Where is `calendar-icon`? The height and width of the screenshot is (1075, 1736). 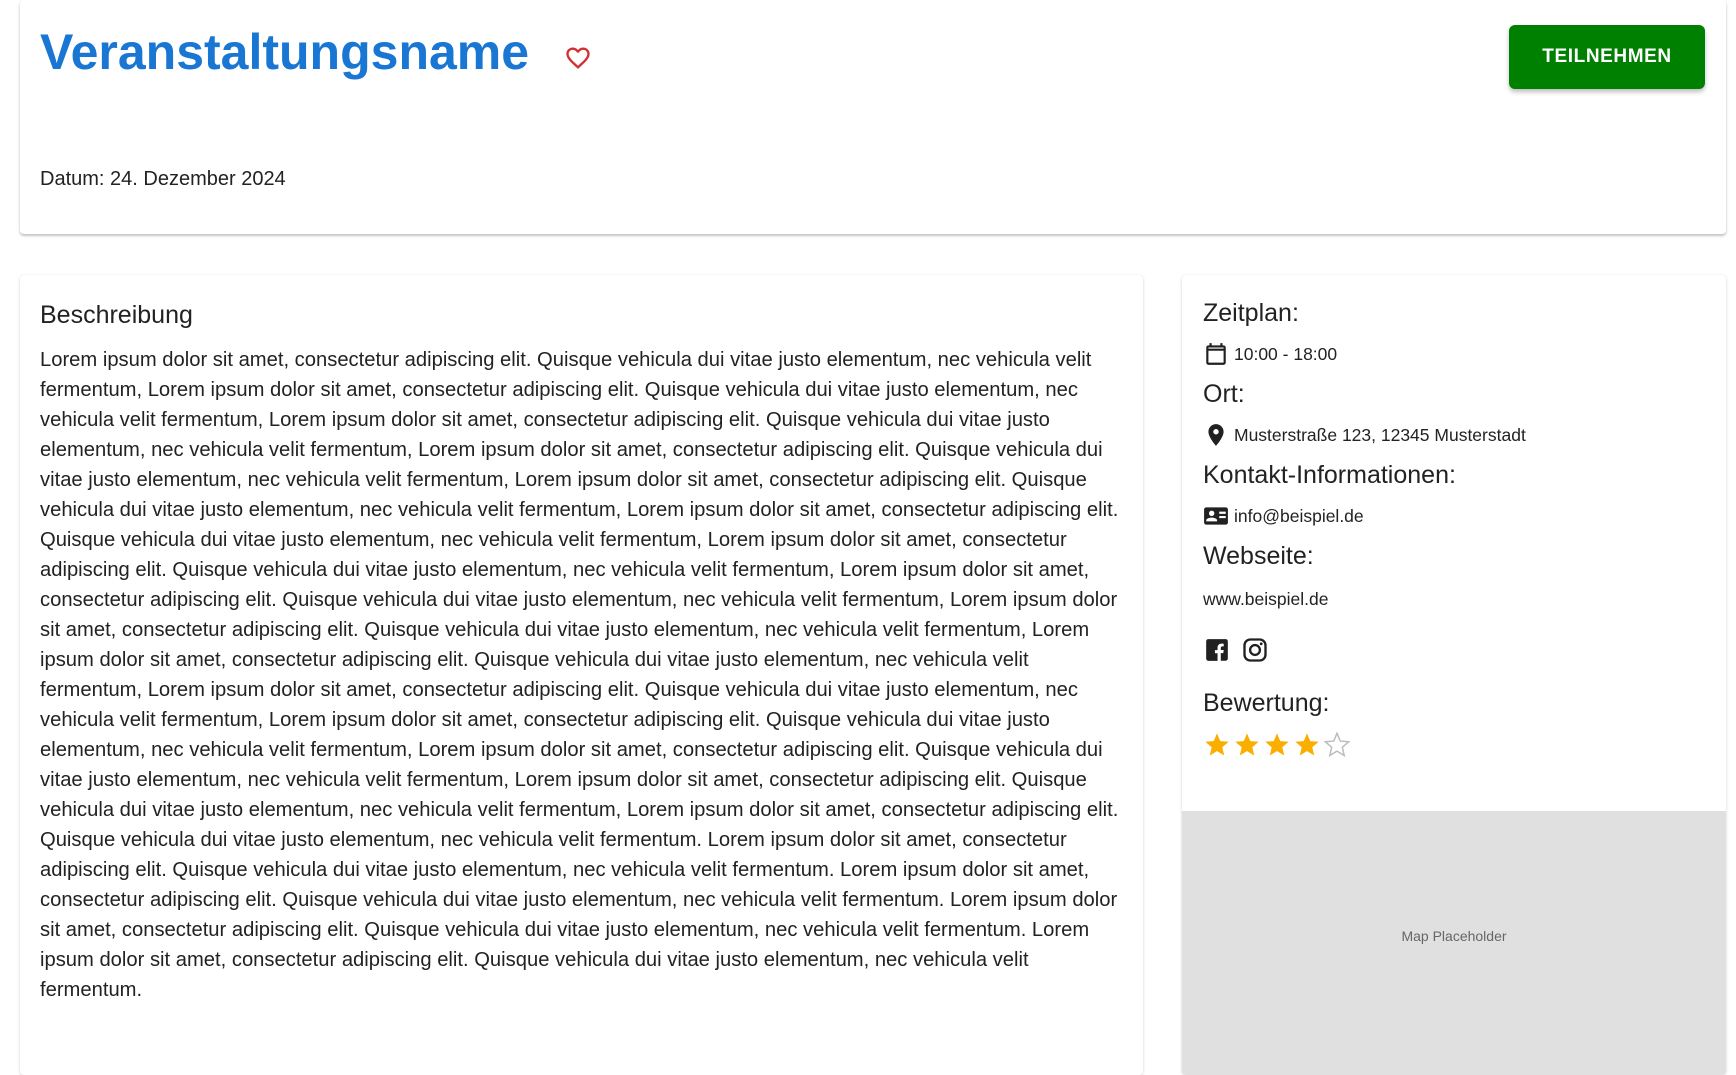
calendar-icon is located at coordinates (1216, 354).